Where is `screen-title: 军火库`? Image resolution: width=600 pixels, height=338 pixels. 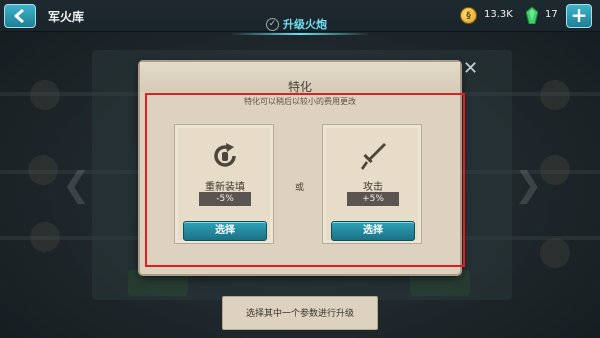
screen-title: 军火库 is located at coordinates (66, 17).